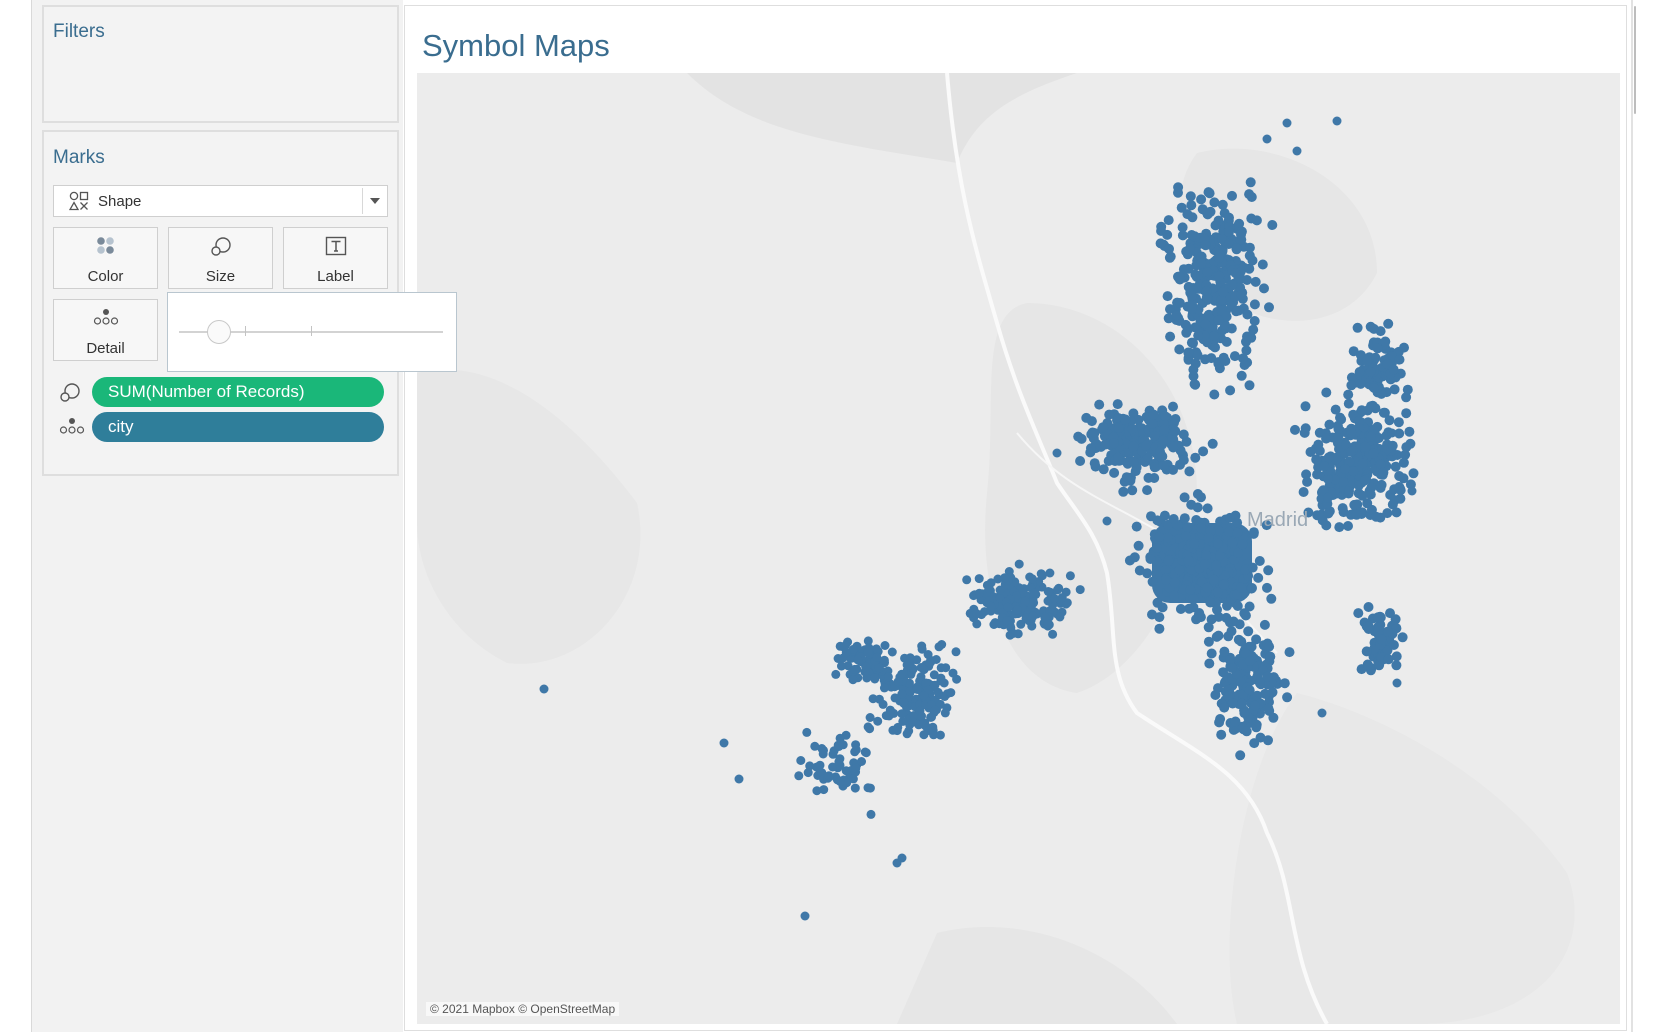  Describe the element at coordinates (238, 392) in the screenshot. I see `measure-pill-records: SUM(Number of Records)` at that location.